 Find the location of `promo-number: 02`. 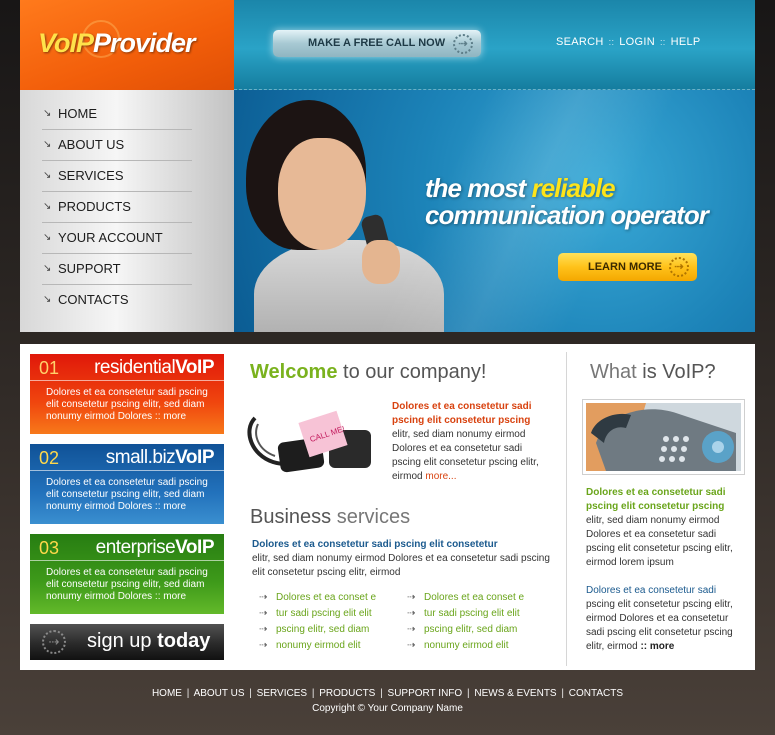

promo-number: 02 is located at coordinates (49, 458).